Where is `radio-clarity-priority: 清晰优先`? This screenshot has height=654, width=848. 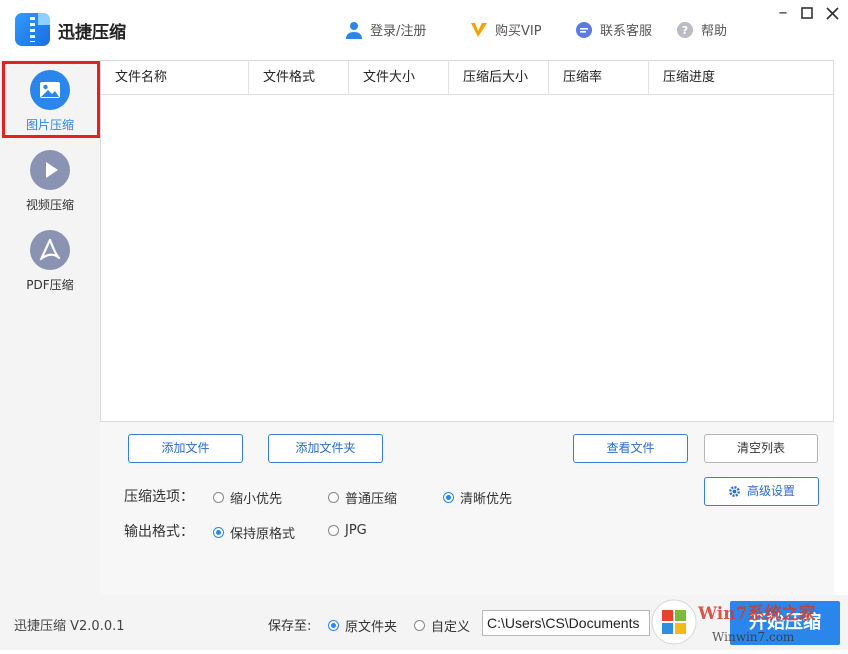 radio-clarity-priority: 清晰优先 is located at coordinates (477, 497).